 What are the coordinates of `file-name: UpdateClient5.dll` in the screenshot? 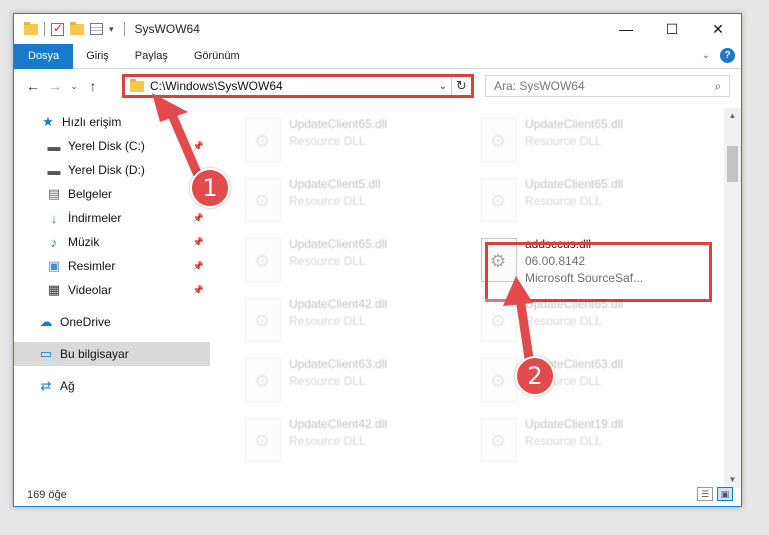 It's located at (335, 184).